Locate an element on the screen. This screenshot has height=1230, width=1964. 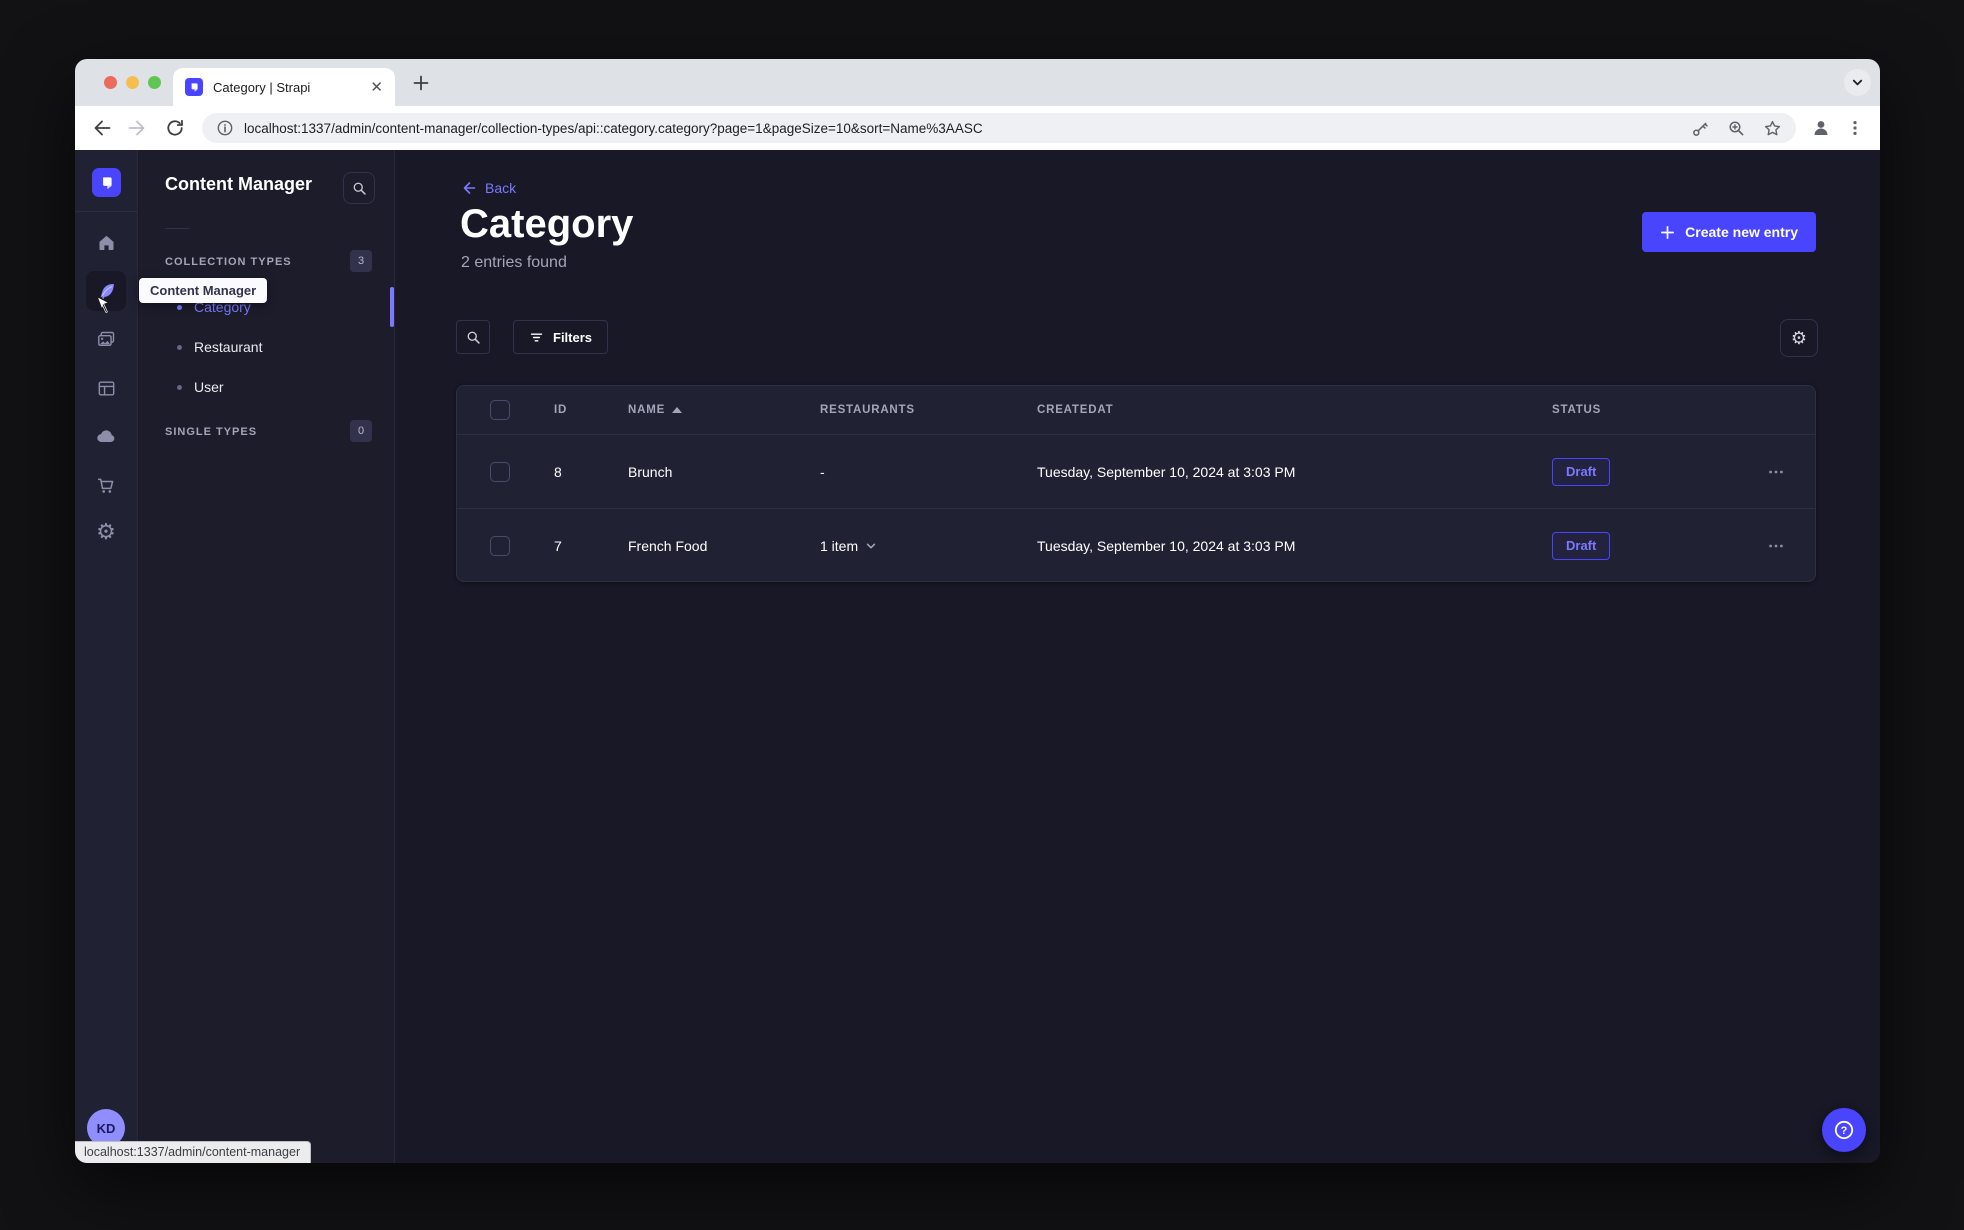
create-new-entry-button: Create new entry is located at coordinates (1729, 232).